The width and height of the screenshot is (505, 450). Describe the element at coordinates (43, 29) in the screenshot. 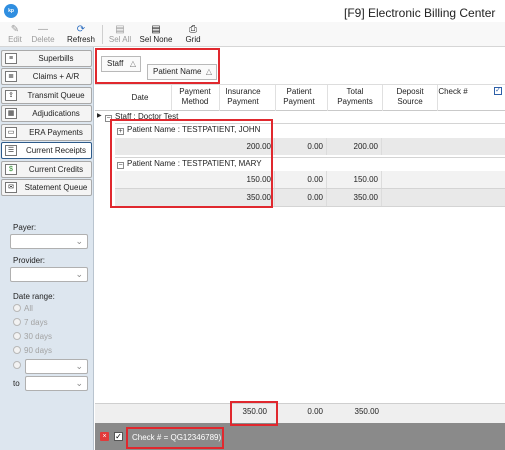

I see `delete-icon: —` at that location.